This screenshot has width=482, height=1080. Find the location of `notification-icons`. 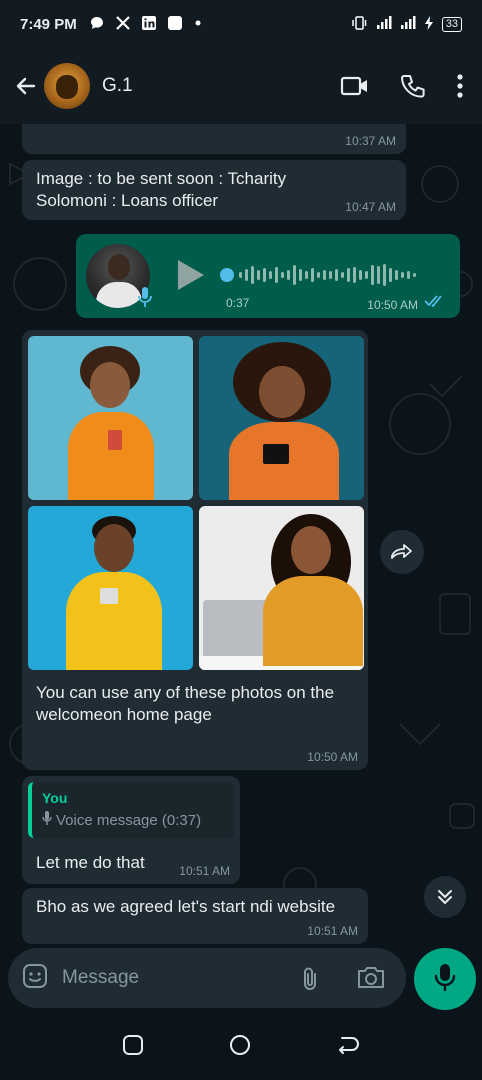

notification-icons is located at coordinates (146, 24).